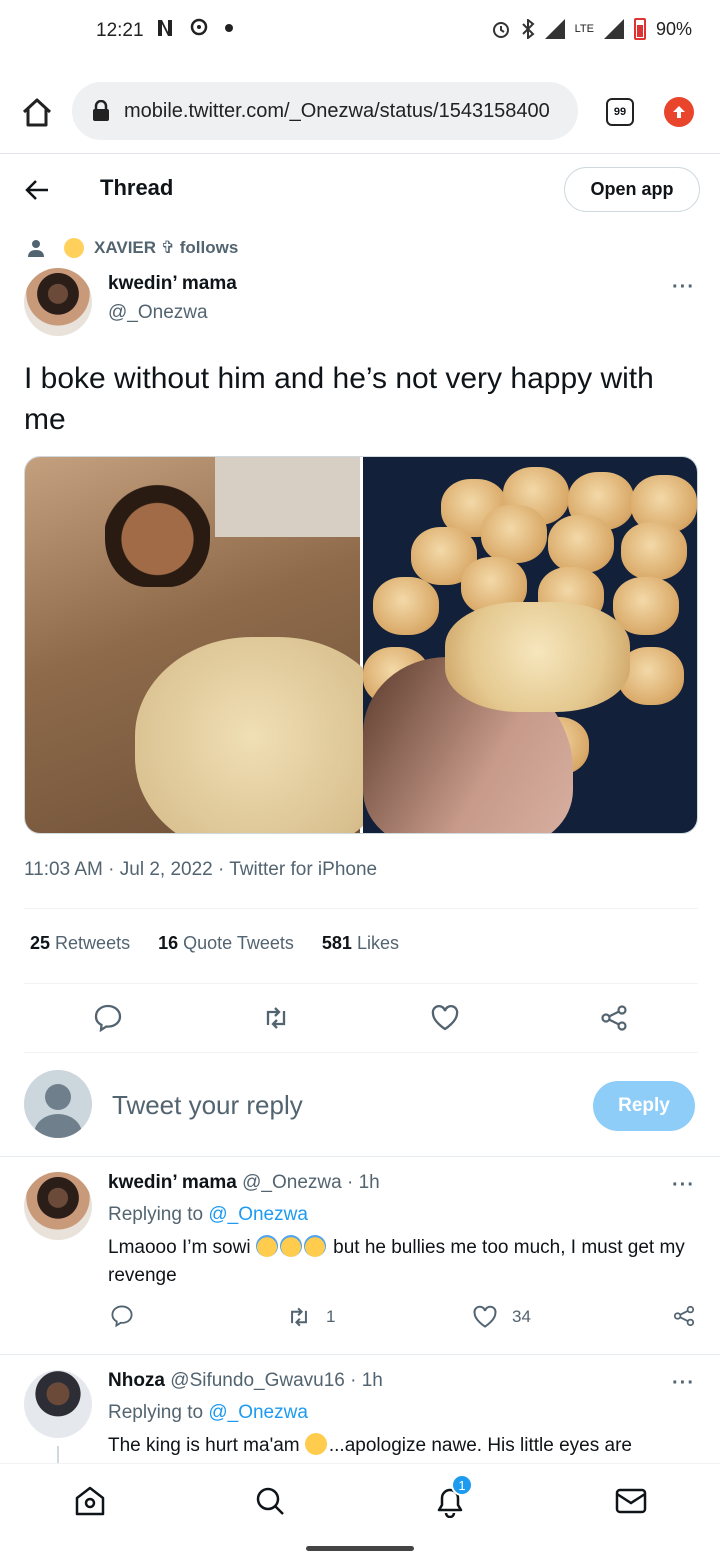 The height and width of the screenshot is (1560, 720). What do you see at coordinates (101, 110) in the screenshot?
I see `lock-icon` at bounding box center [101, 110].